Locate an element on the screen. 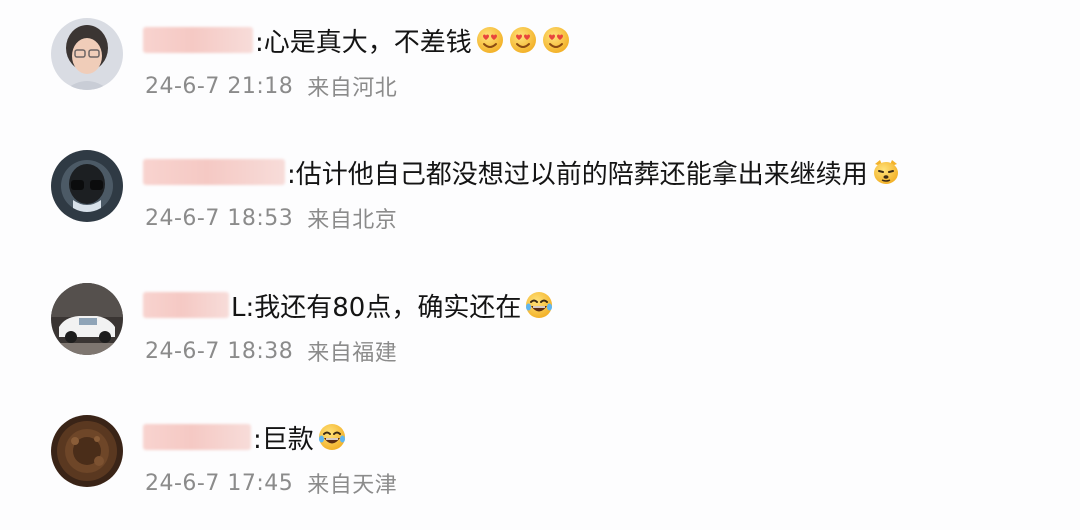 The height and width of the screenshot is (530, 1080). comment-location: 来自福建 is located at coordinates (352, 353).